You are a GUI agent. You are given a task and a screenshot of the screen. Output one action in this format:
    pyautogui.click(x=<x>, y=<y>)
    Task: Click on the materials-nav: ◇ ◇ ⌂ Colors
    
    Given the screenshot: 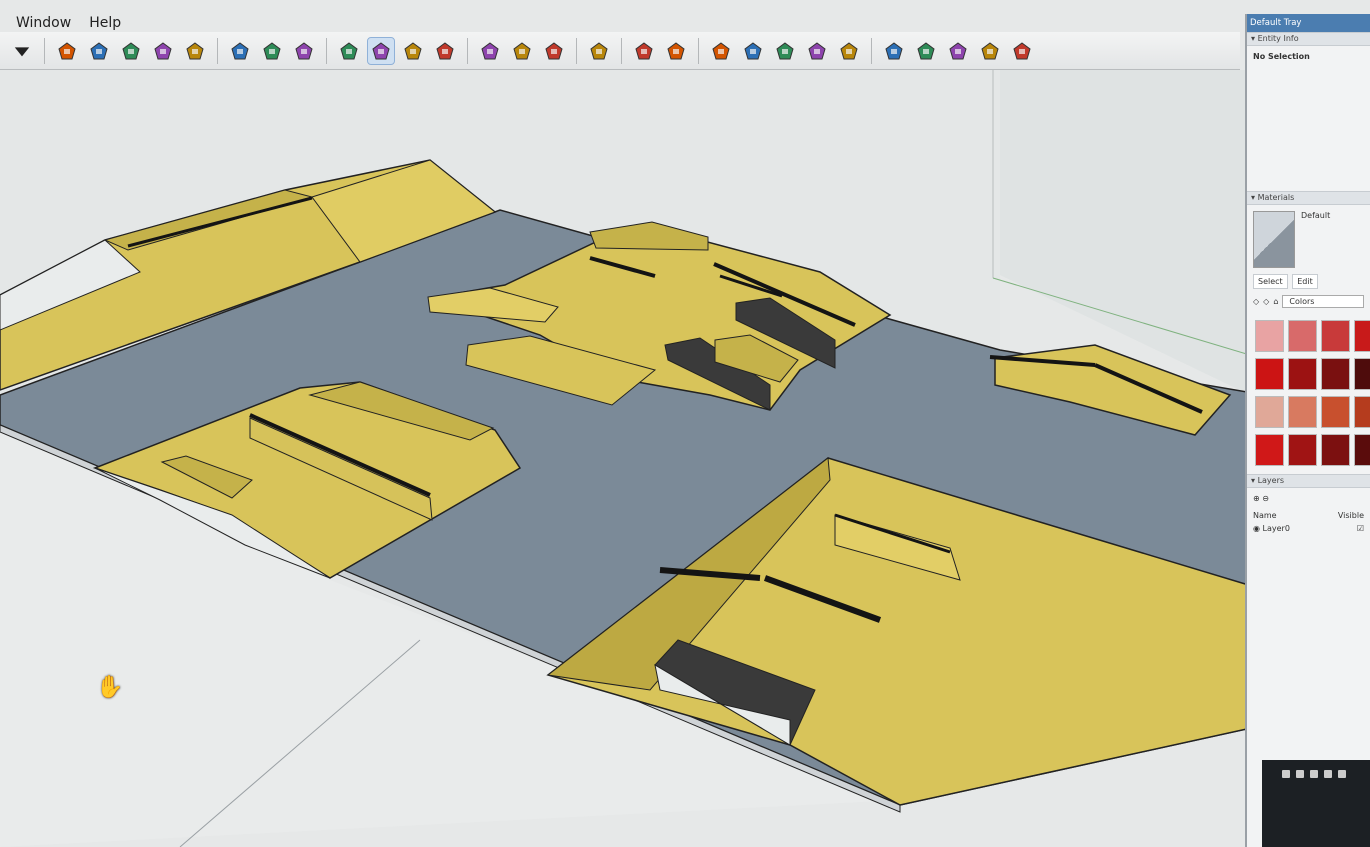 What is the action you would take?
    pyautogui.click(x=1308, y=301)
    